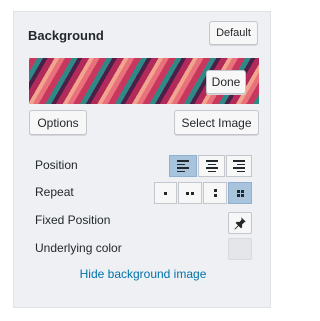 This screenshot has height=321, width=320. What do you see at coordinates (73, 220) in the screenshot?
I see `fixed-position-label: Fixed Position` at bounding box center [73, 220].